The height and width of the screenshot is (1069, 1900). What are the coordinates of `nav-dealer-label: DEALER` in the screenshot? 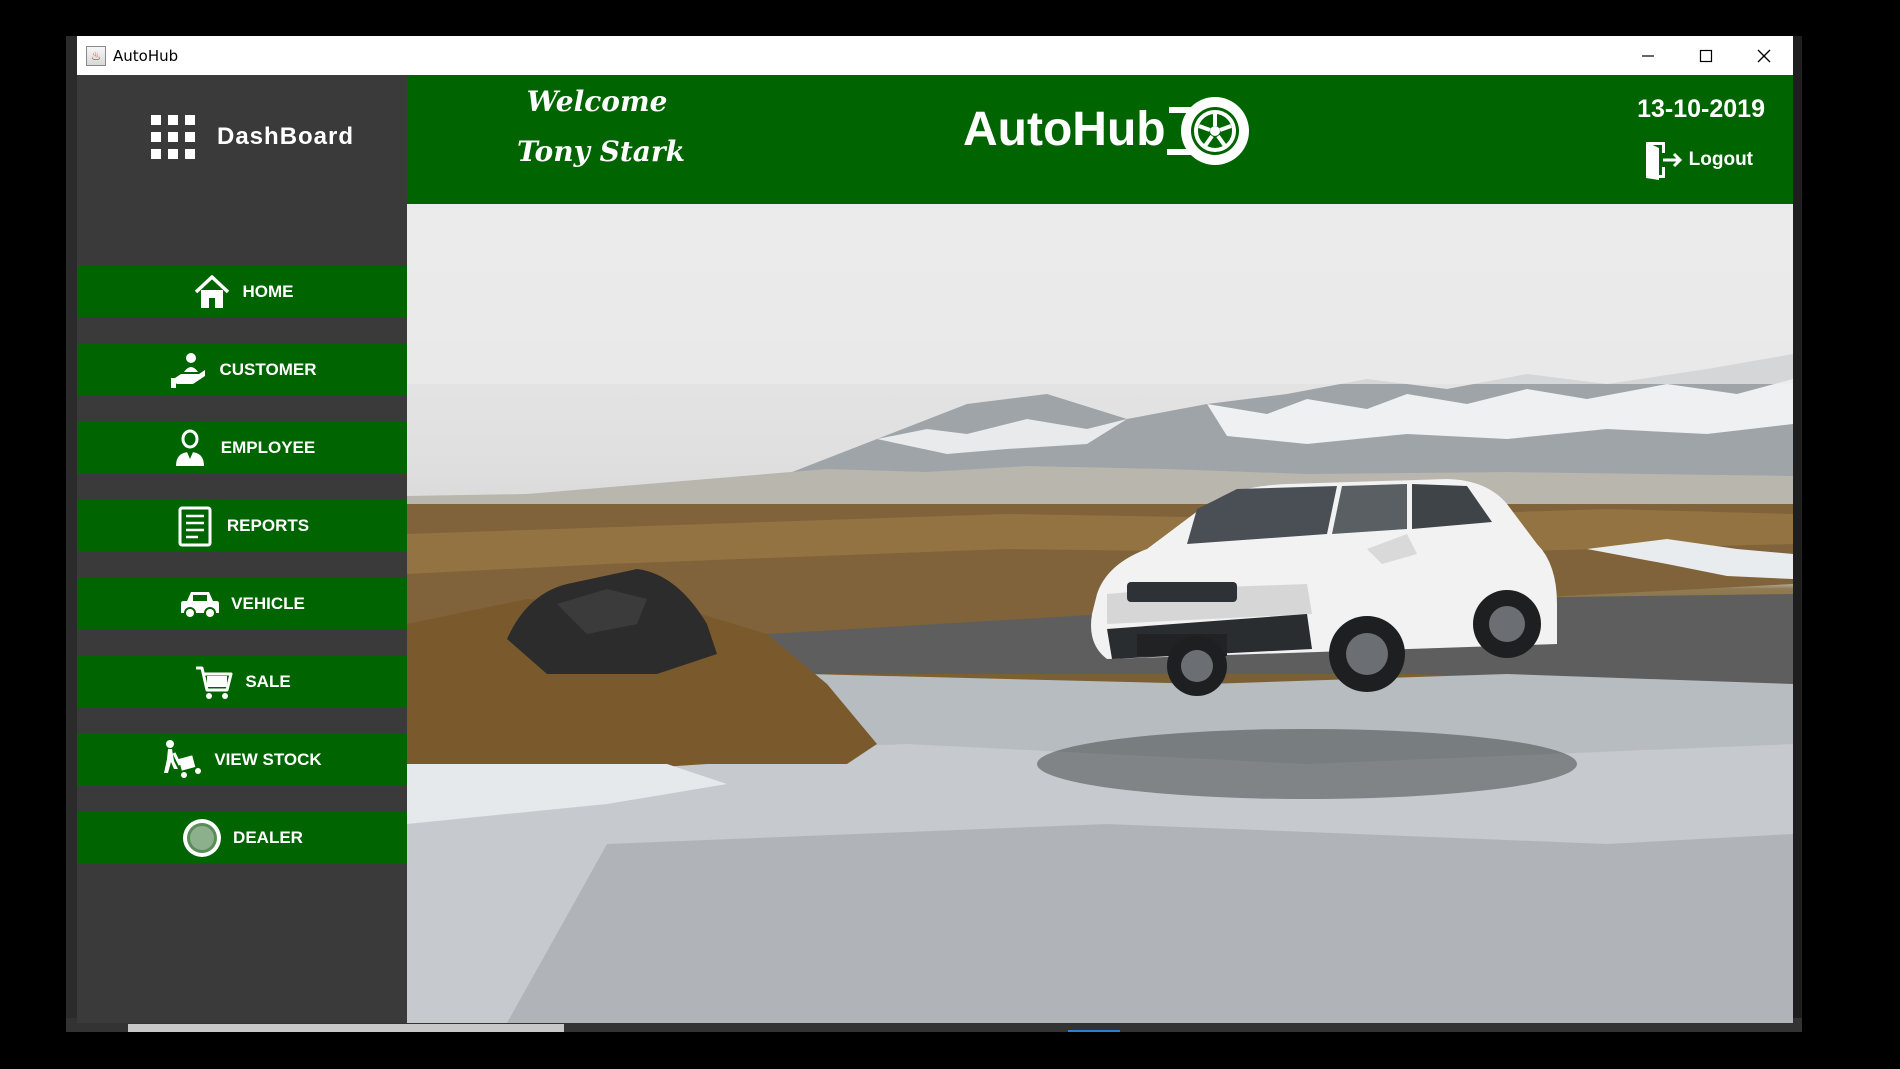 It's located at (268, 837).